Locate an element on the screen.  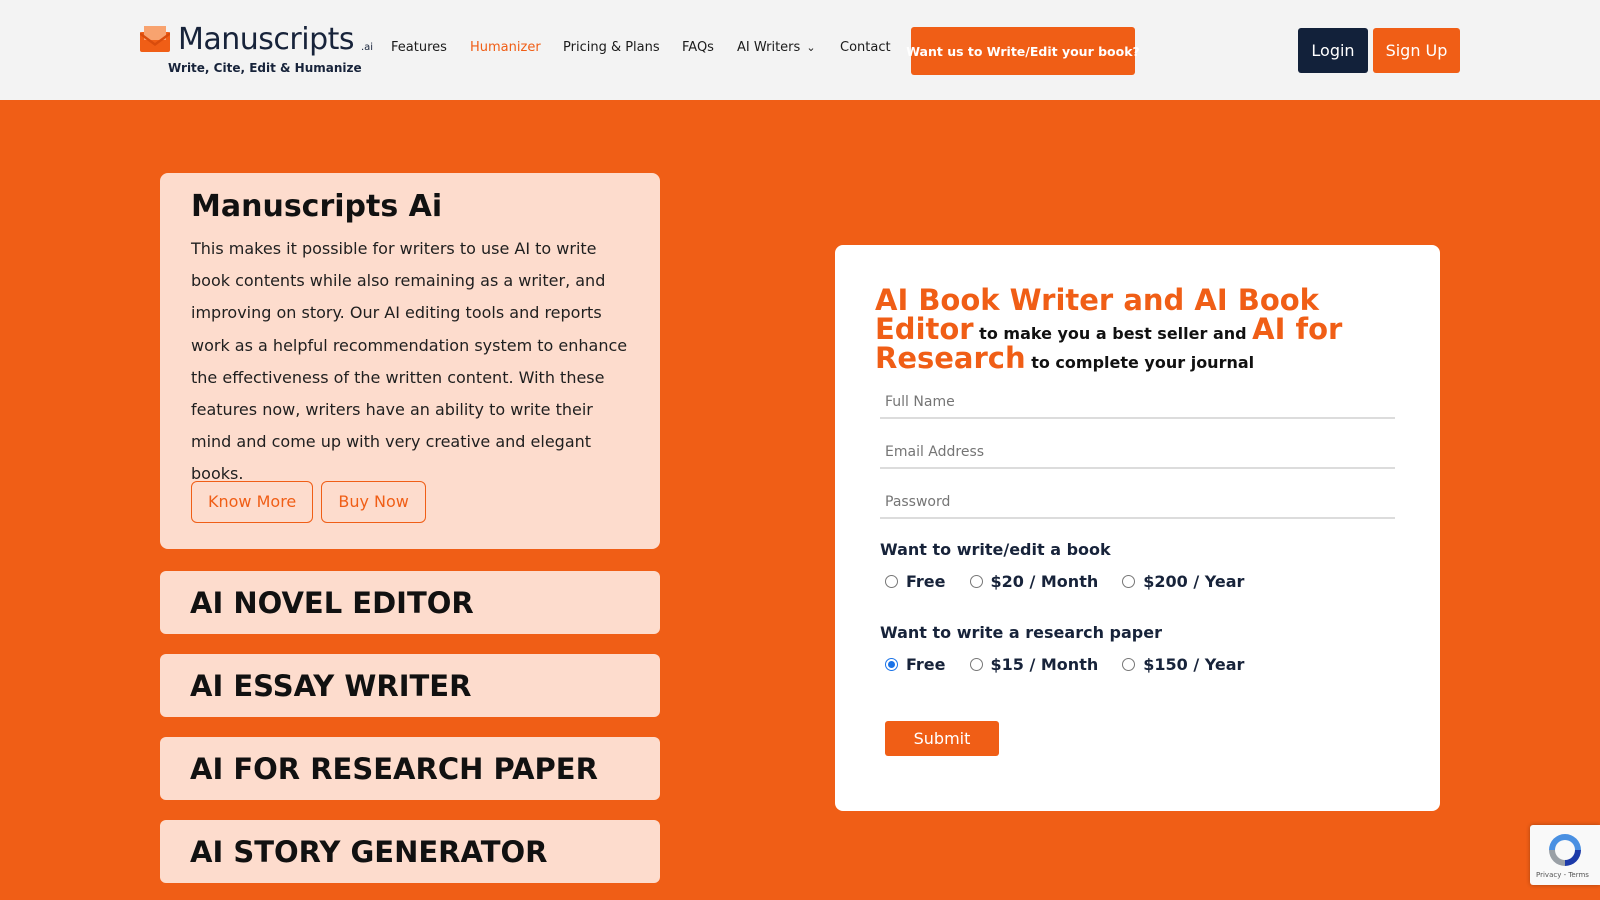
research-plan-monthly: $15 / Month is located at coordinates (1034, 664).